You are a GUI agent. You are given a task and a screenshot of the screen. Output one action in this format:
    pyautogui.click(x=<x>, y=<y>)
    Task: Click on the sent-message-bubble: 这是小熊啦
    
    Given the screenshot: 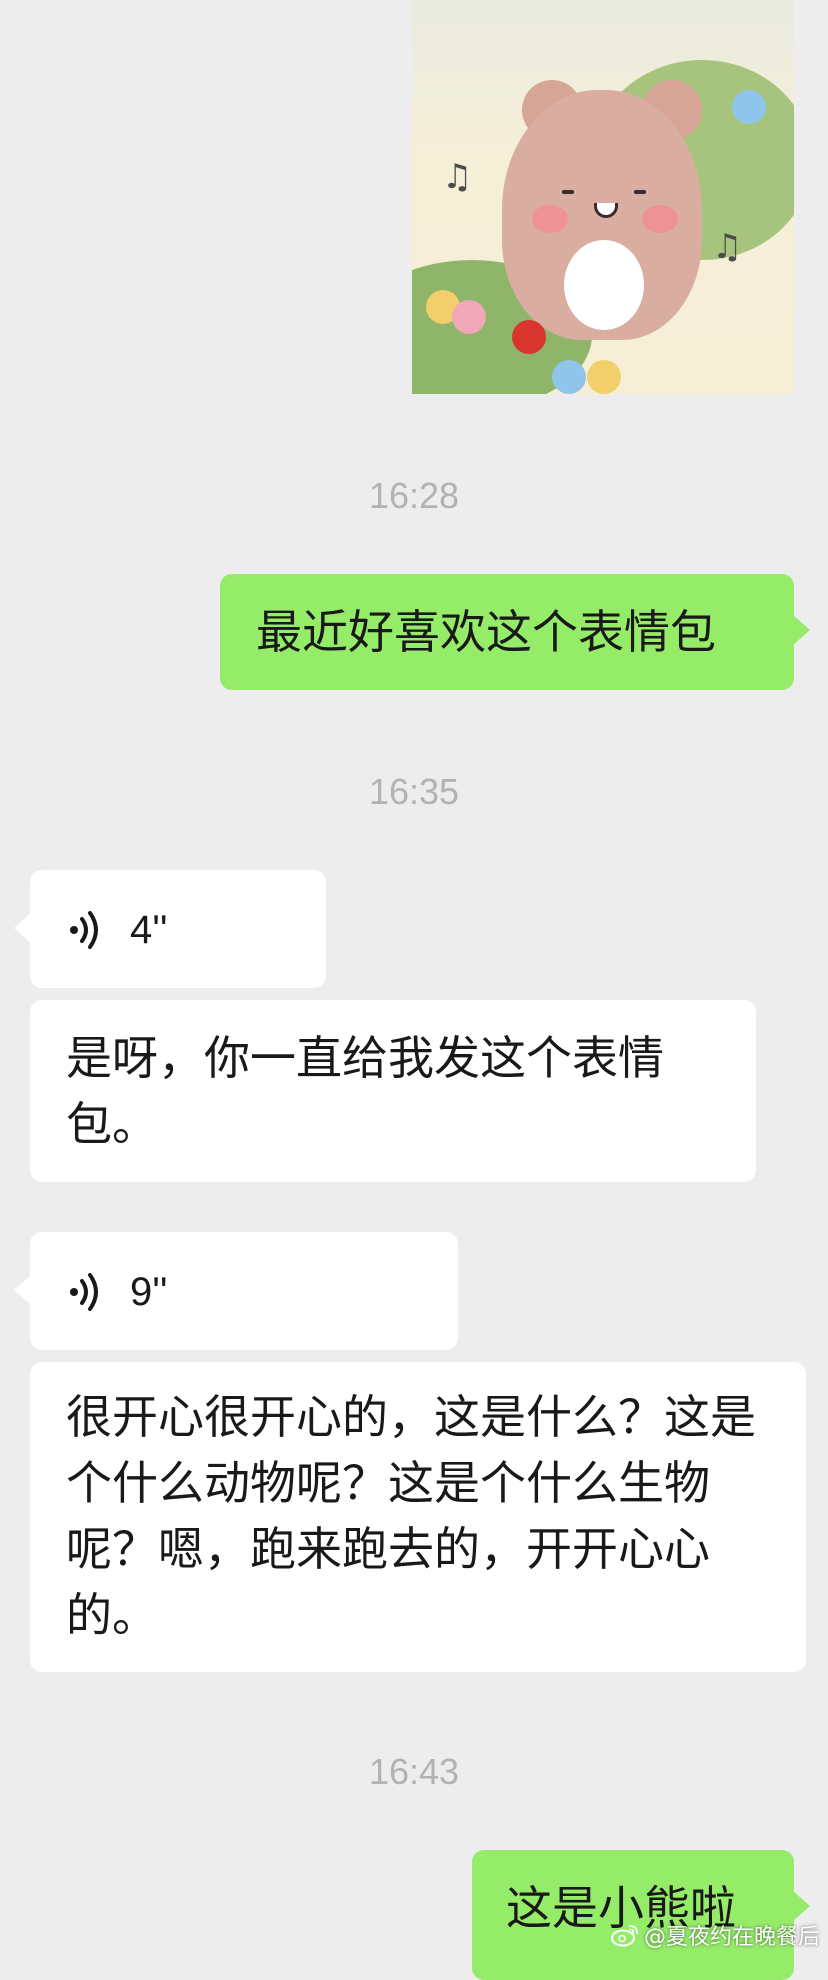 What is the action you would take?
    pyautogui.click(x=633, y=1915)
    